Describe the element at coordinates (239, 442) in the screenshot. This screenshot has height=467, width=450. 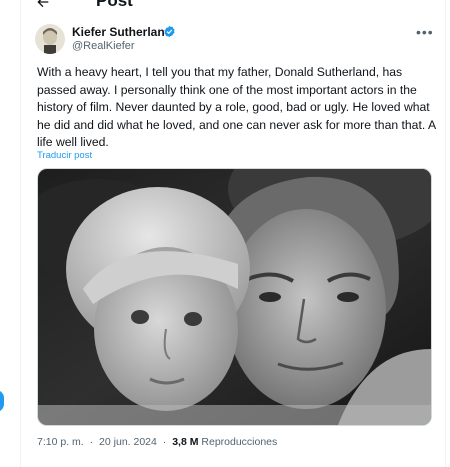
I see `views-label: Reproducciones` at that location.